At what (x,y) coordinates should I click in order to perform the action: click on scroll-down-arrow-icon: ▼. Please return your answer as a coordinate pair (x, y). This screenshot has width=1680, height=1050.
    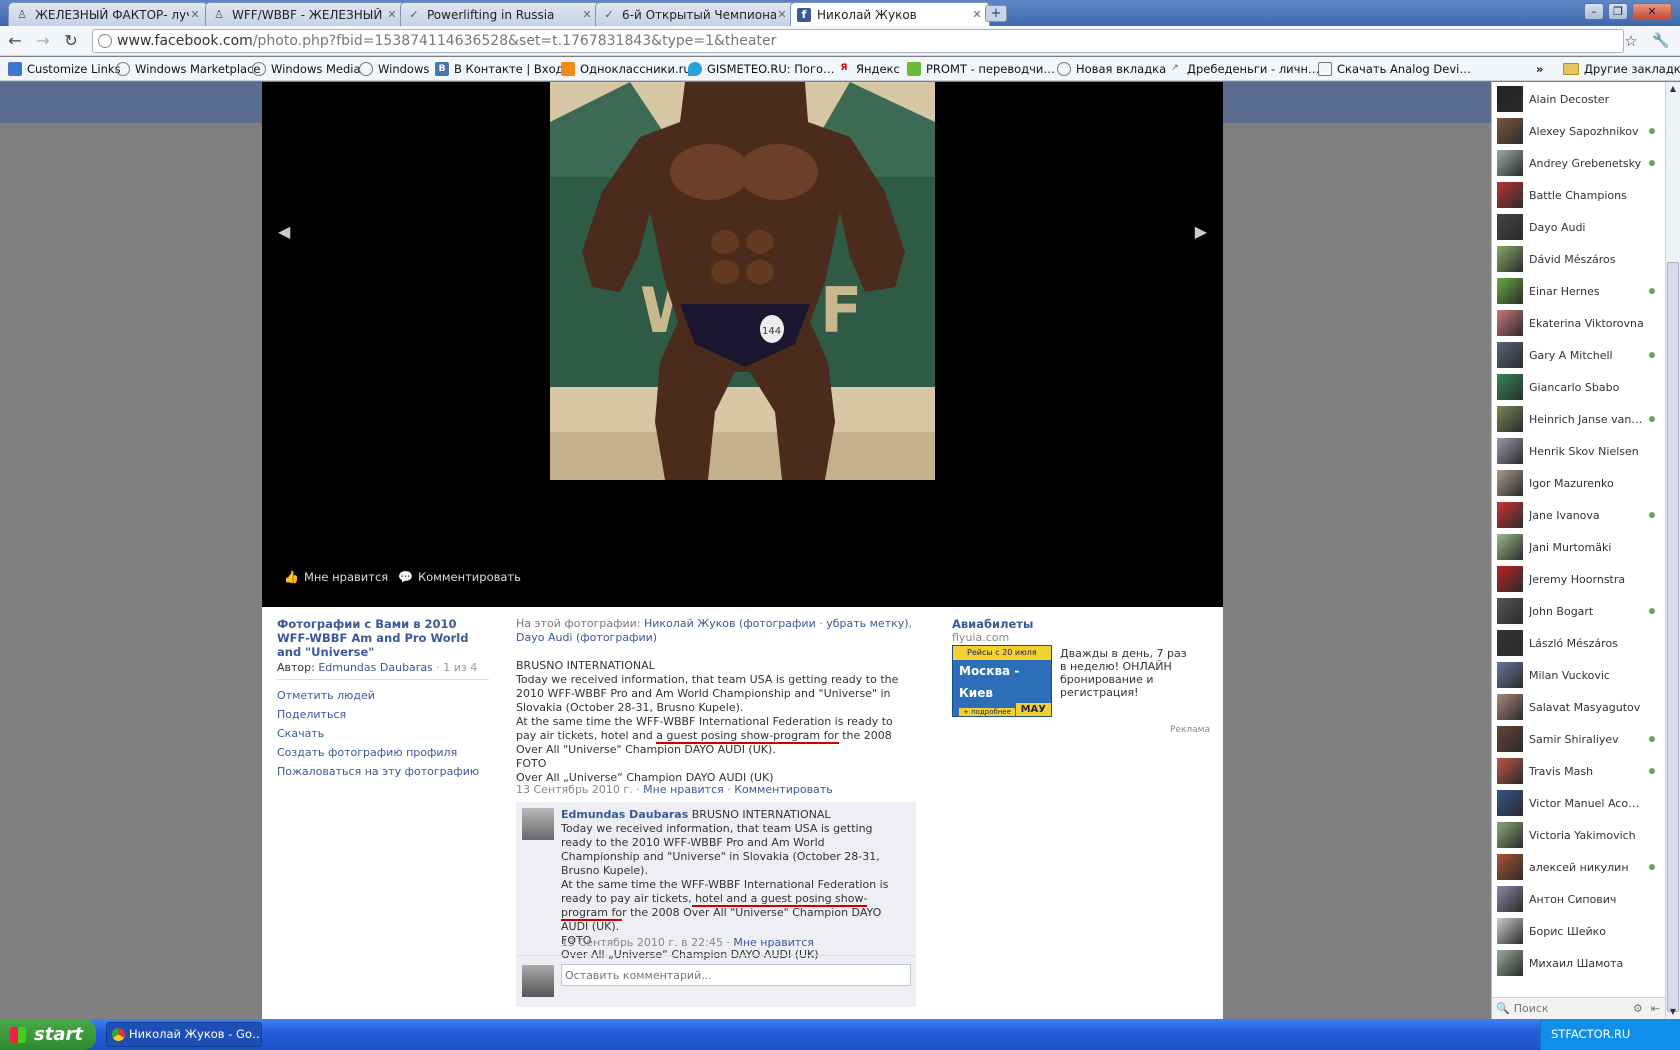
    Looking at the image, I should click on (1673, 1012).